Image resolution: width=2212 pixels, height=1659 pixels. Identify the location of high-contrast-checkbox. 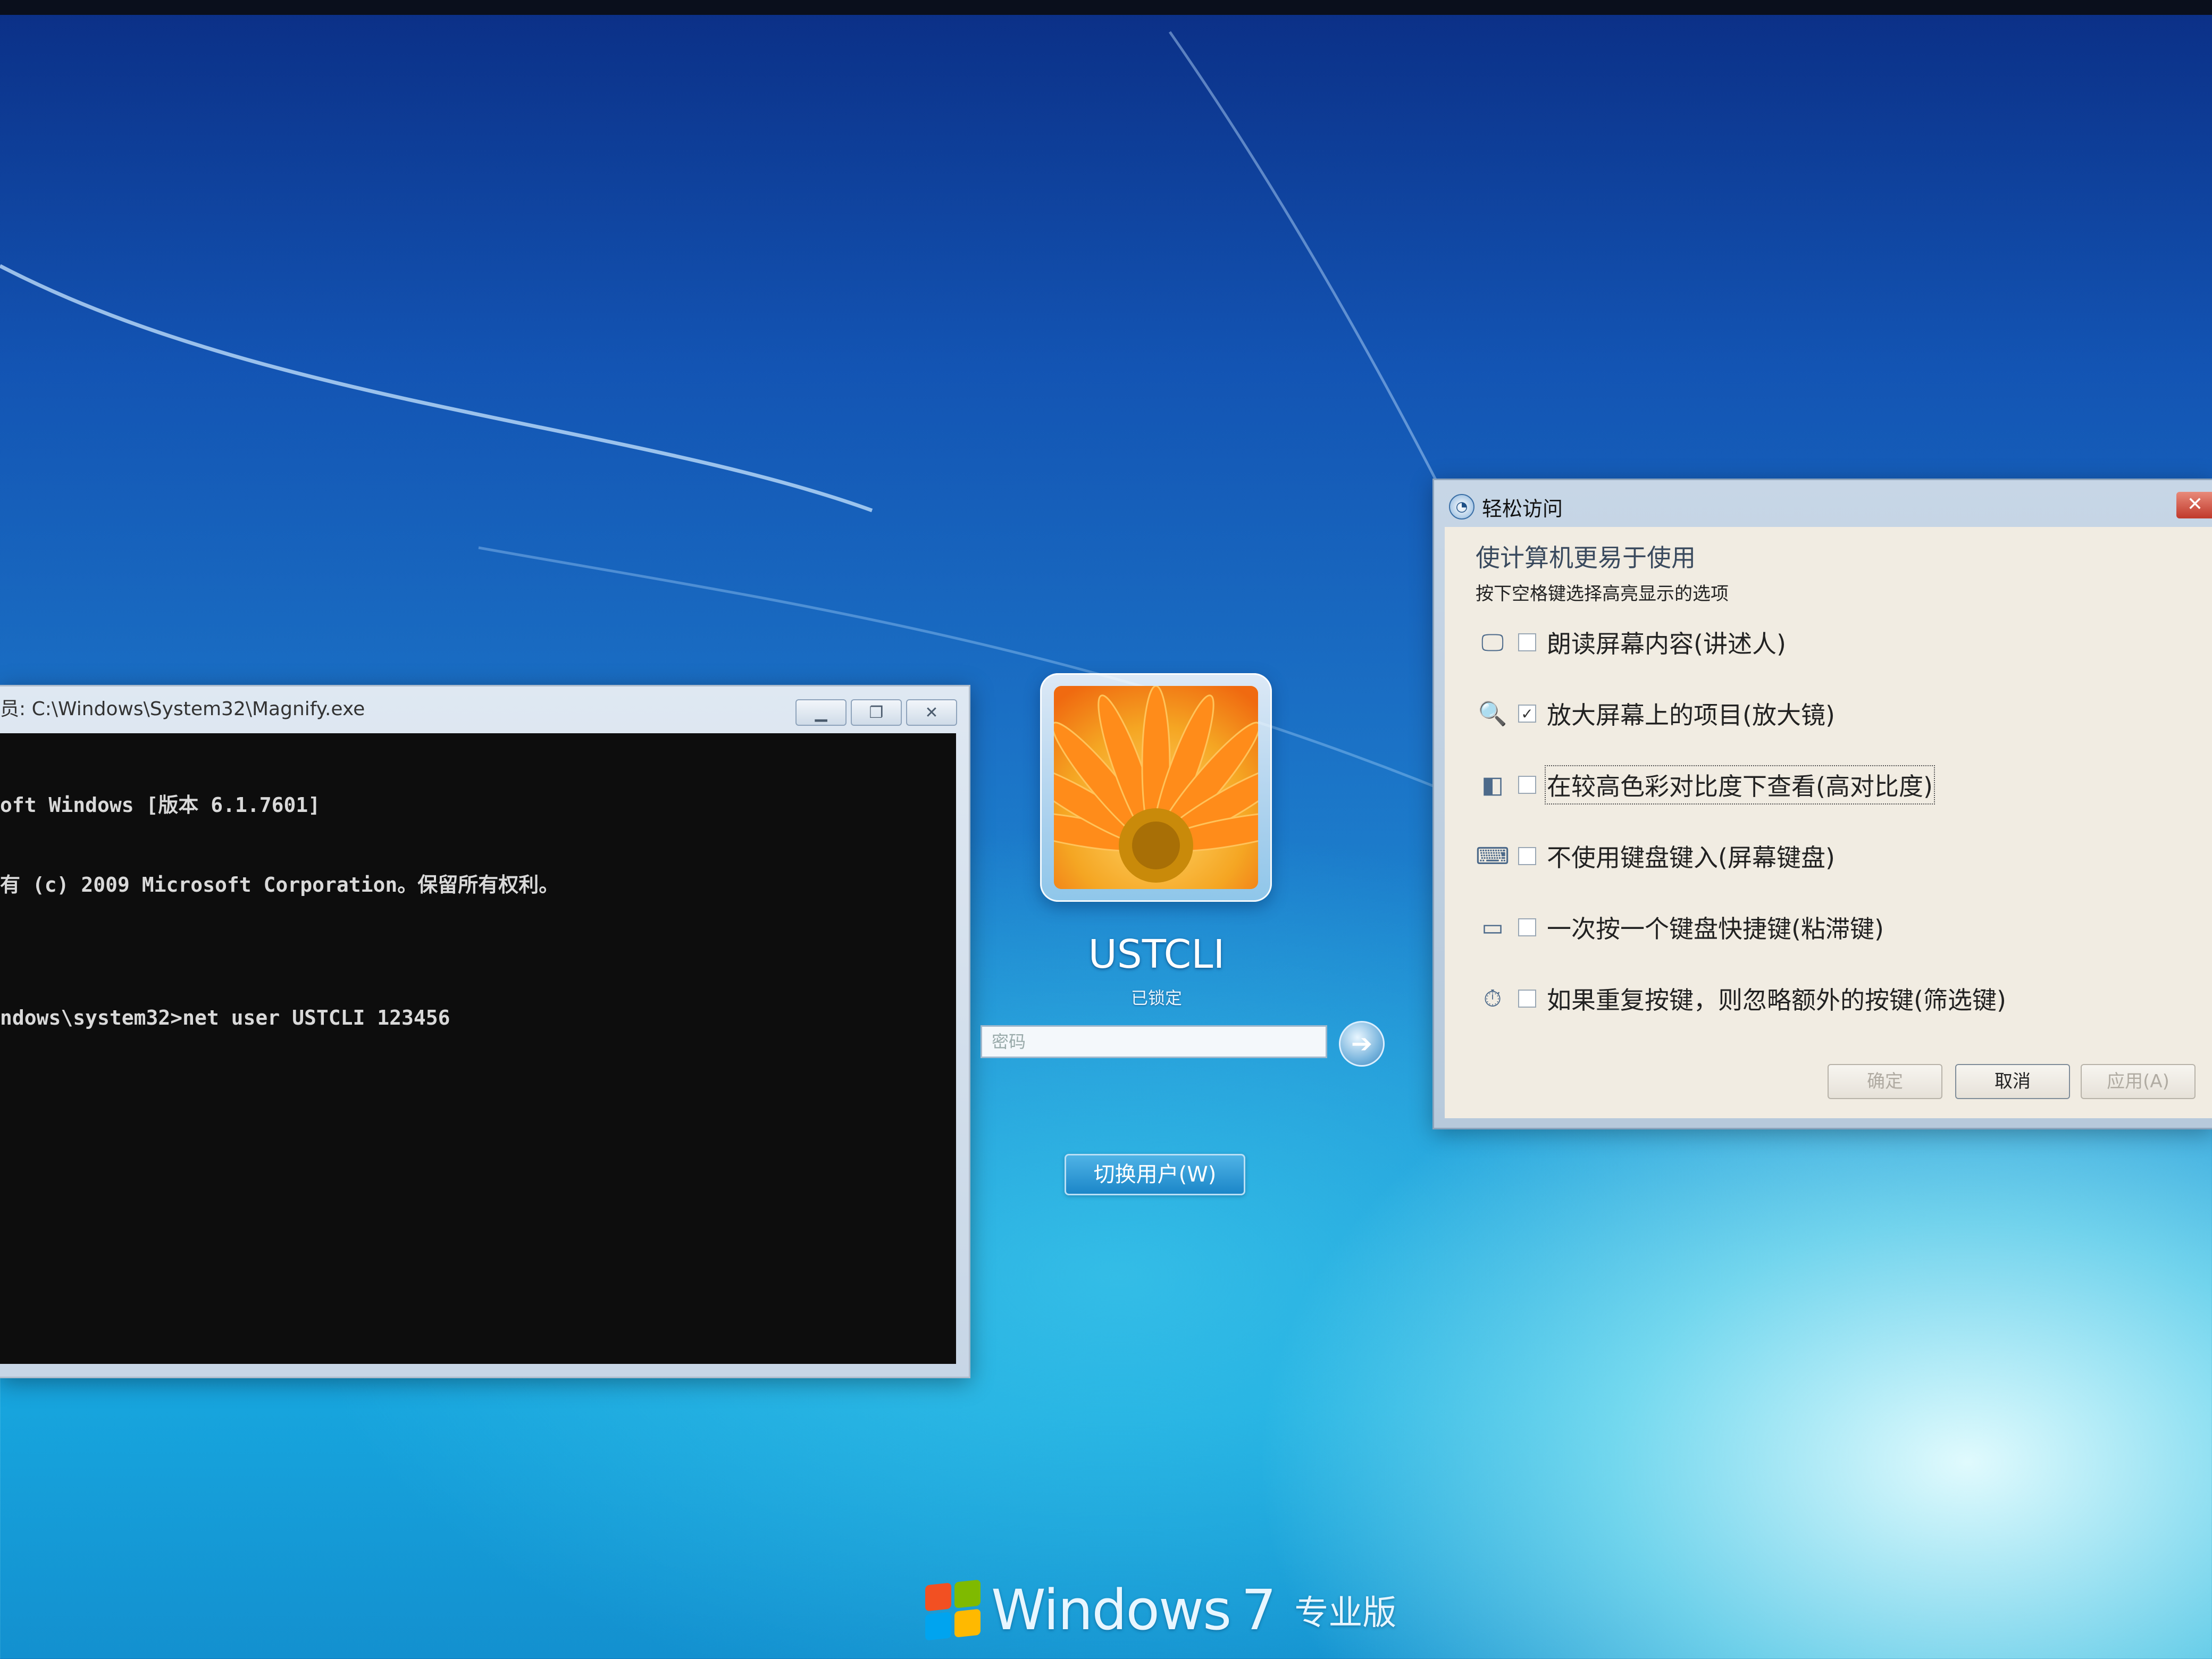
(1527, 785).